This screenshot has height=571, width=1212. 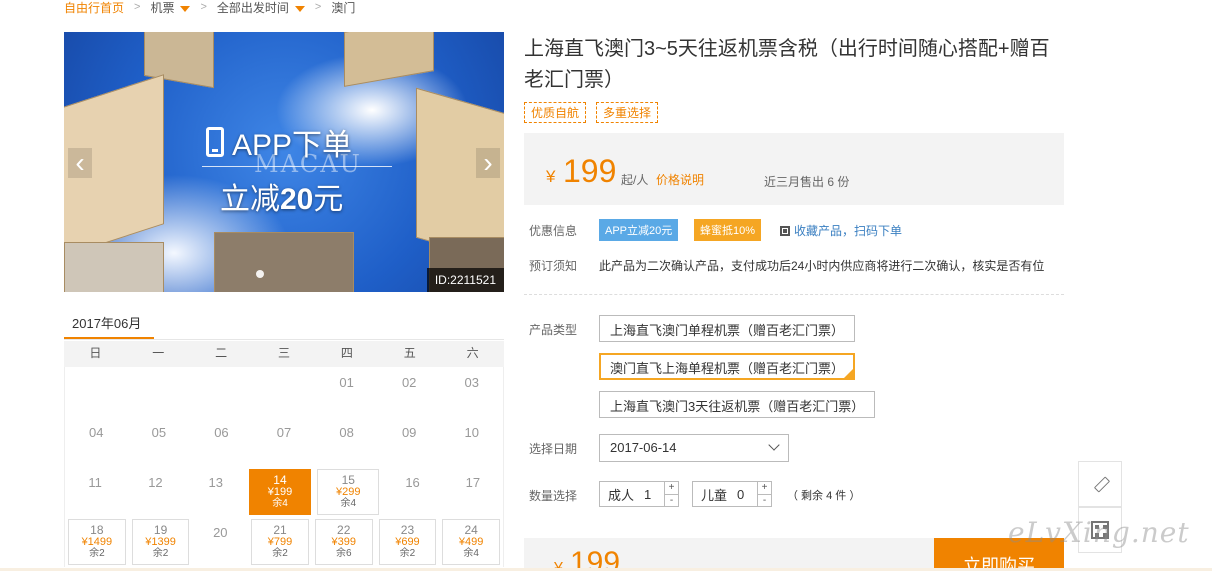 What do you see at coordinates (471, 542) in the screenshot?
I see `calendar-day-available: 24 ¥499 余4` at bounding box center [471, 542].